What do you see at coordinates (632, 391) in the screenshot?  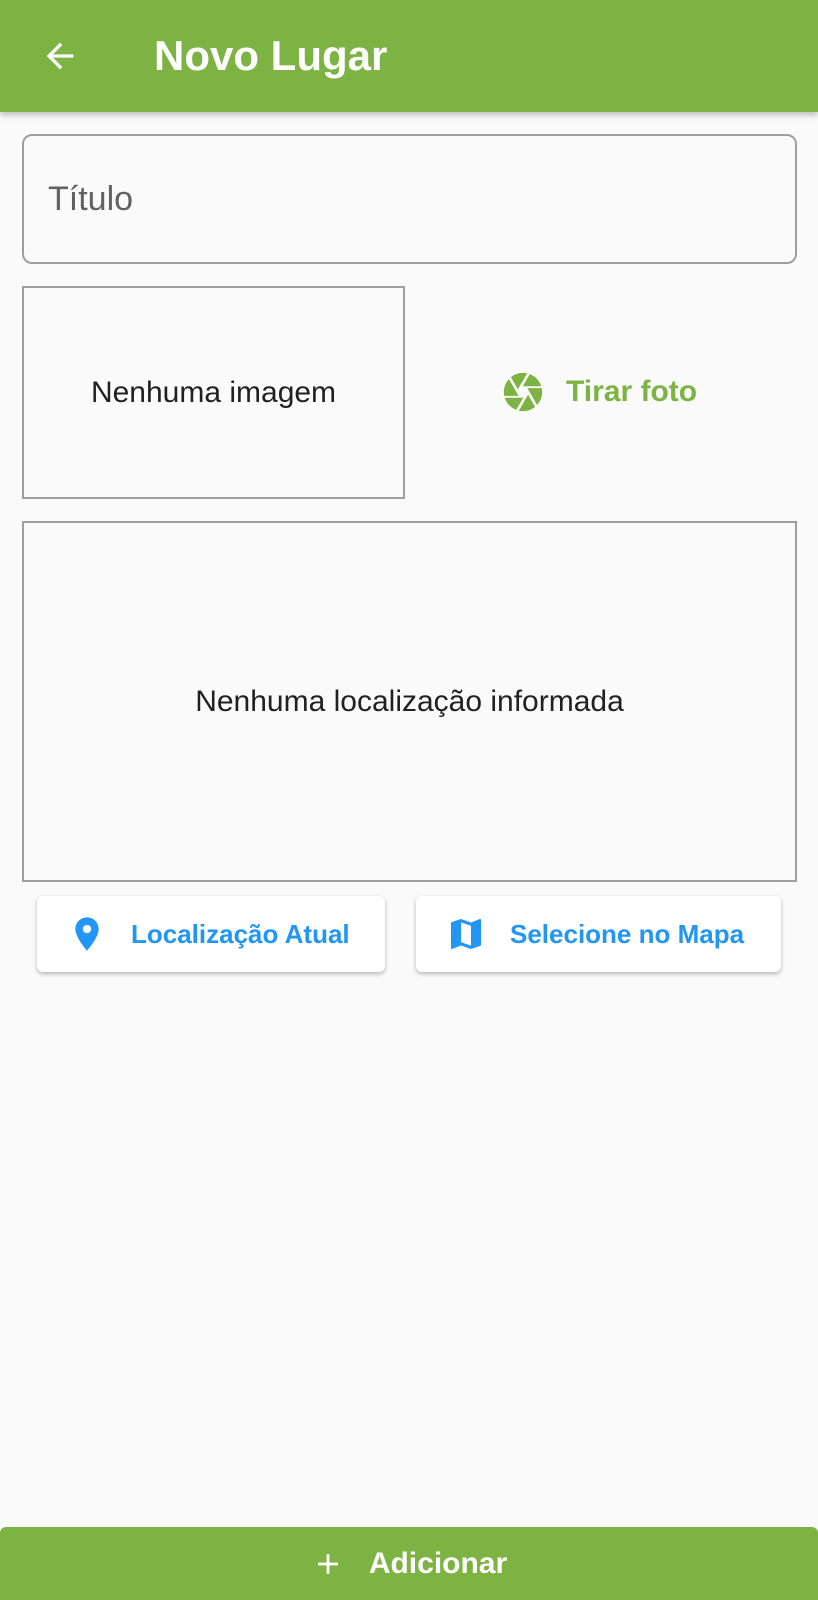 I see `take-photo-label: Tirar foto` at bounding box center [632, 391].